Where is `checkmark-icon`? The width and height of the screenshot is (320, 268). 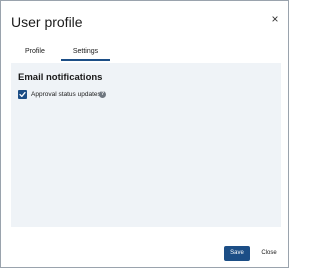 checkmark-icon is located at coordinates (22, 94).